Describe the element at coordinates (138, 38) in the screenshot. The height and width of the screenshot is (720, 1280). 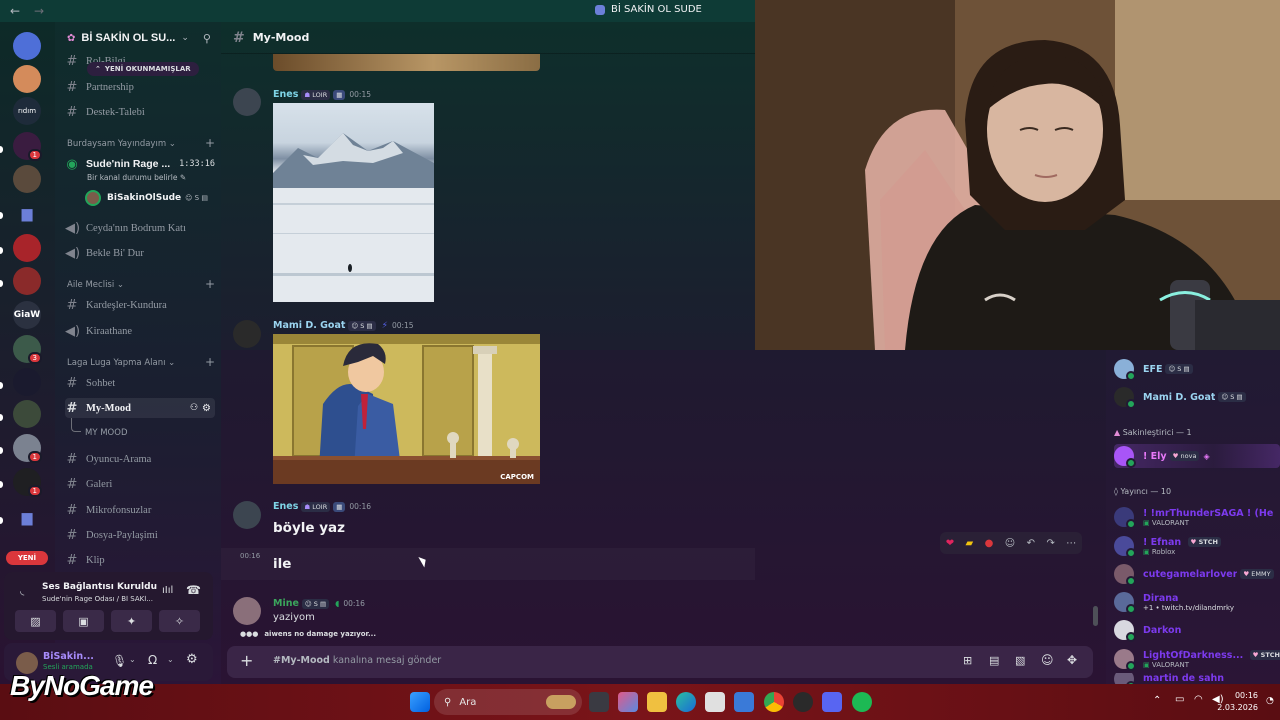
I see `server-header: ✿ Bİ SAKİN OL SU... ⌄ ⚲` at that location.